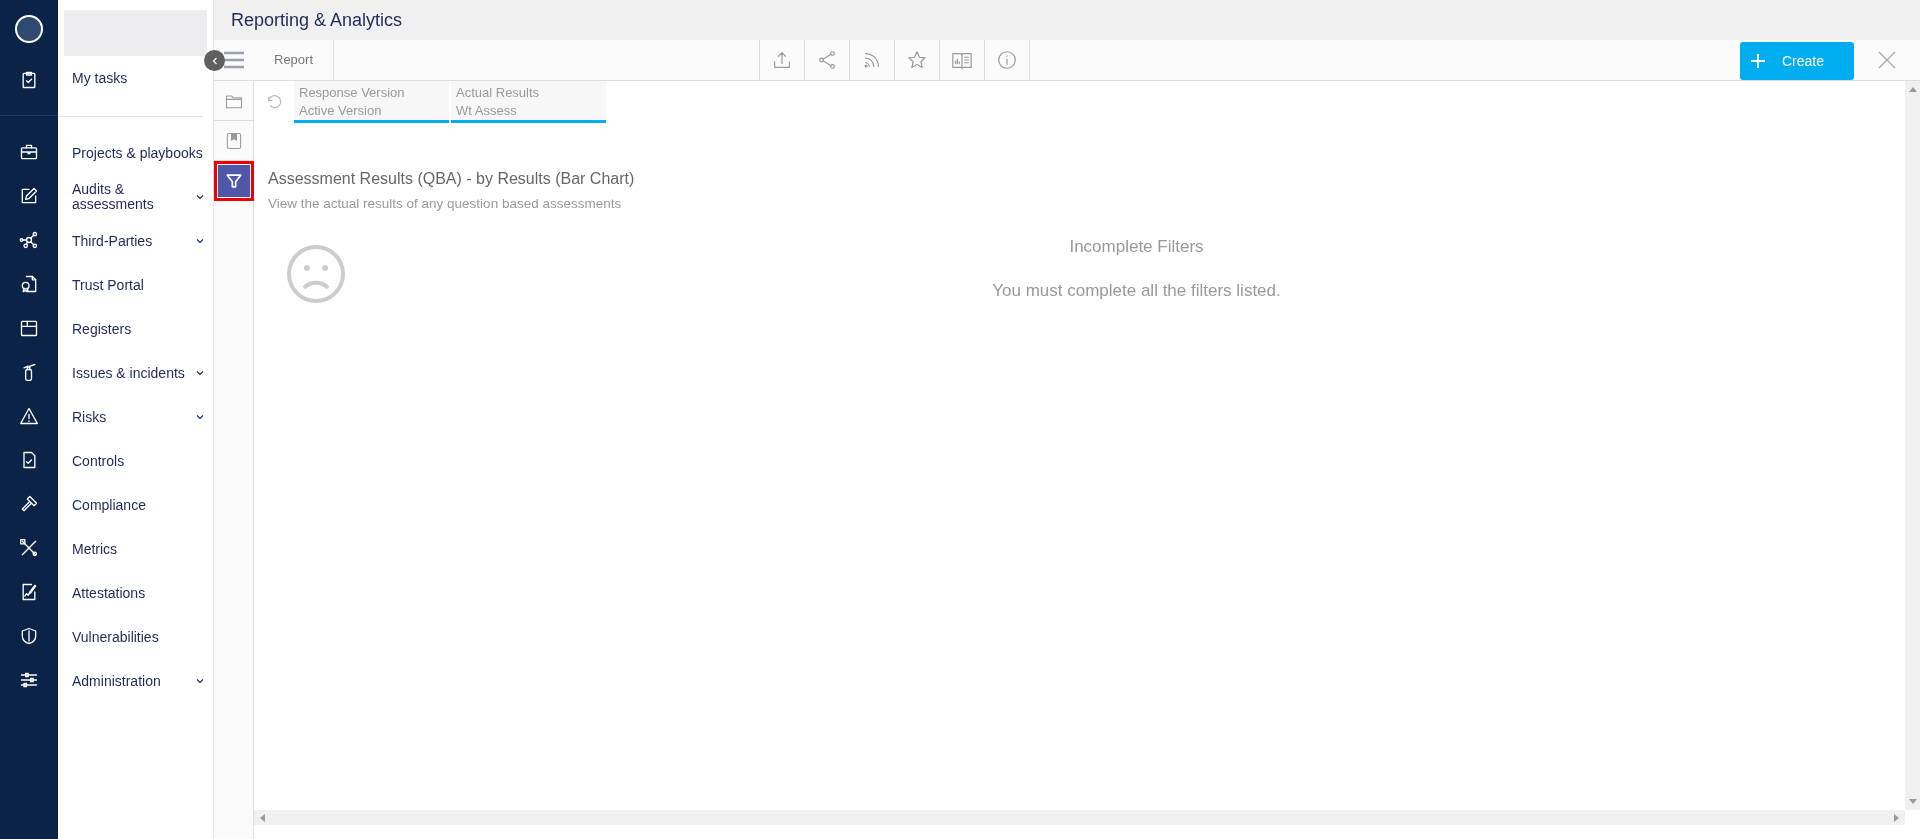 Image resolution: width=1920 pixels, height=839 pixels. Describe the element at coordinates (1136, 290) in the screenshot. I see `empty-state-message: You must complete all the filters listed.` at that location.